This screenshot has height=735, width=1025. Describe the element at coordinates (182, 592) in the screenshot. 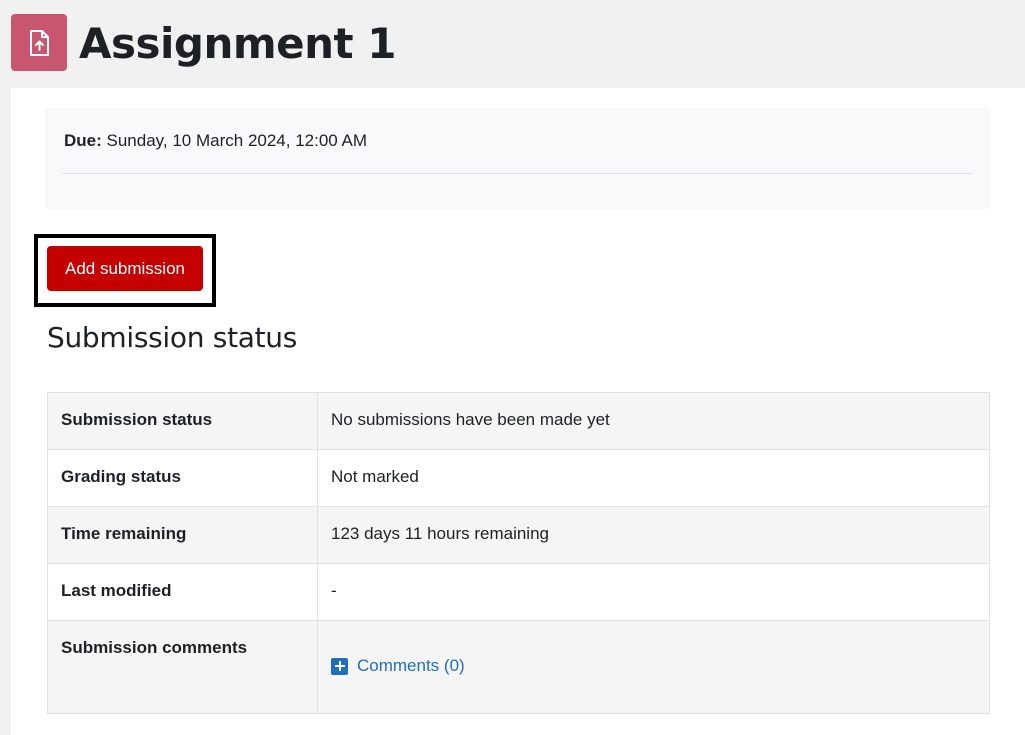

I see `row-label: Last modified` at that location.